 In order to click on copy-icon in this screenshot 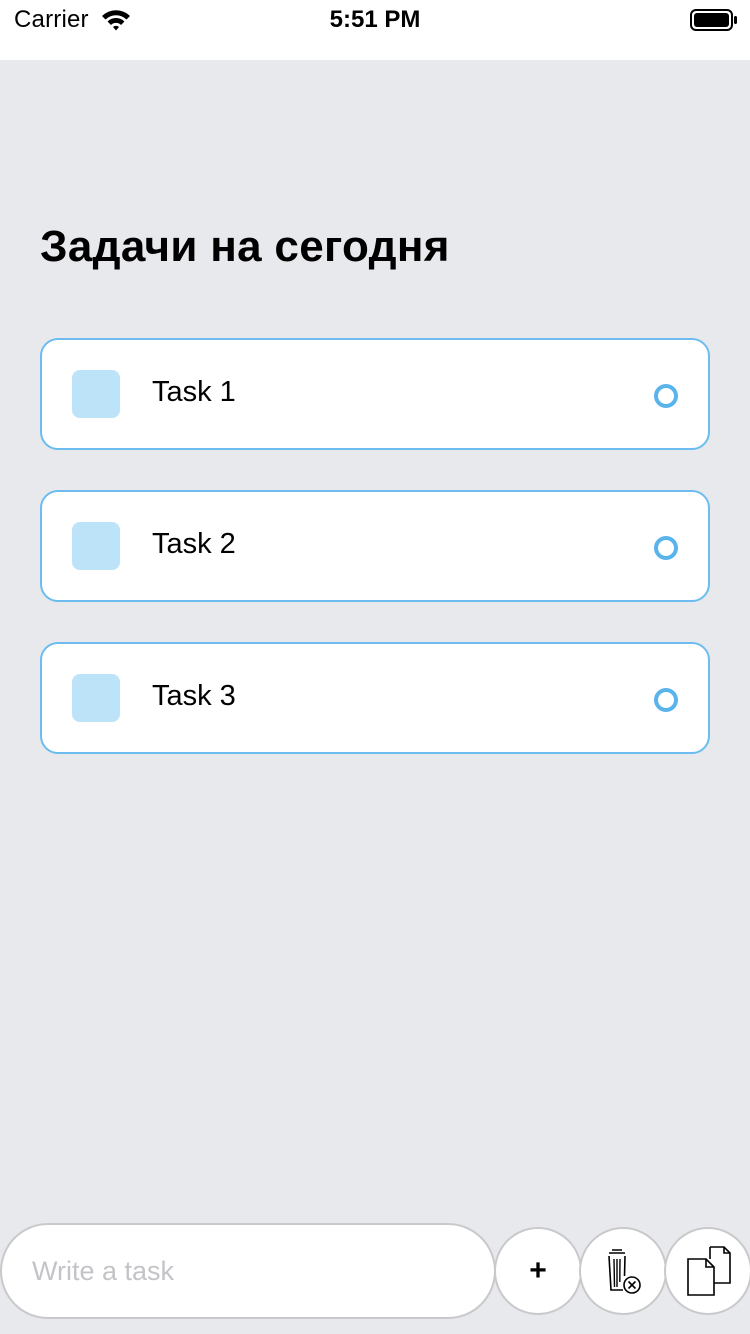, I will do `click(709, 1271)`.